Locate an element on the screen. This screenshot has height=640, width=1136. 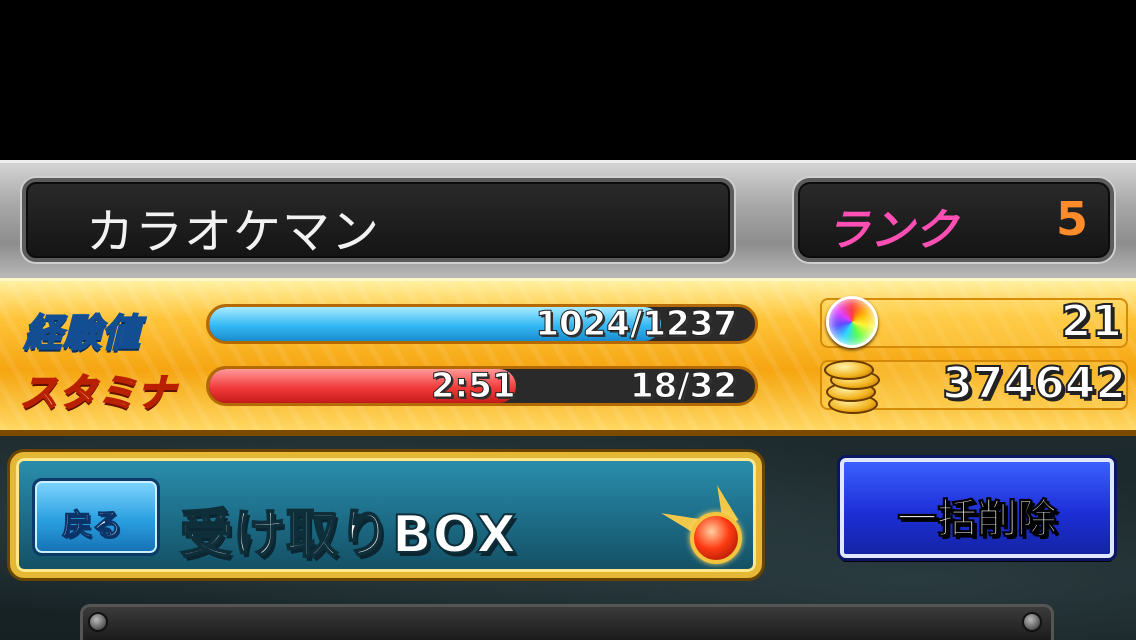
stamina-label: スタミナ is located at coordinates (98, 393).